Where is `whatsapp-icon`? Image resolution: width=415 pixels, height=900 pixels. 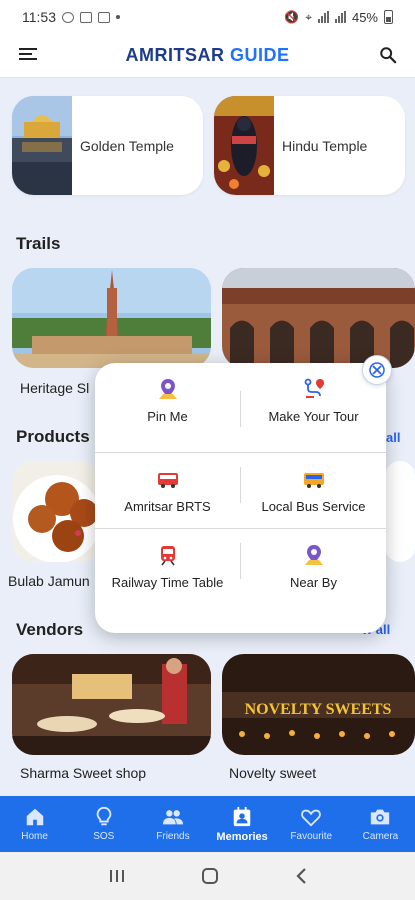 whatsapp-icon is located at coordinates (68, 17).